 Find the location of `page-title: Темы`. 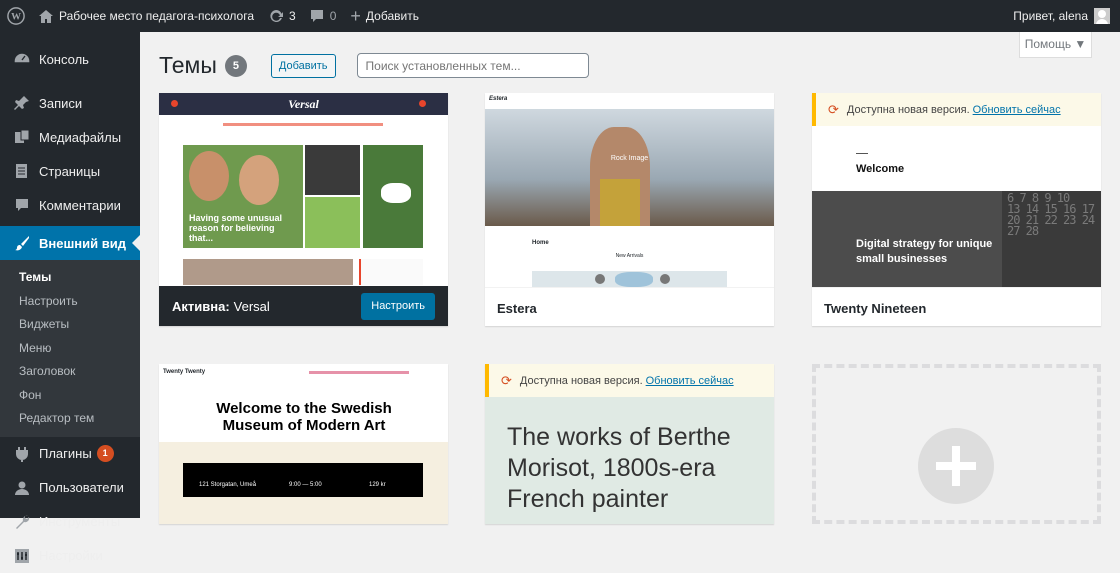

page-title: Темы is located at coordinates (188, 65).